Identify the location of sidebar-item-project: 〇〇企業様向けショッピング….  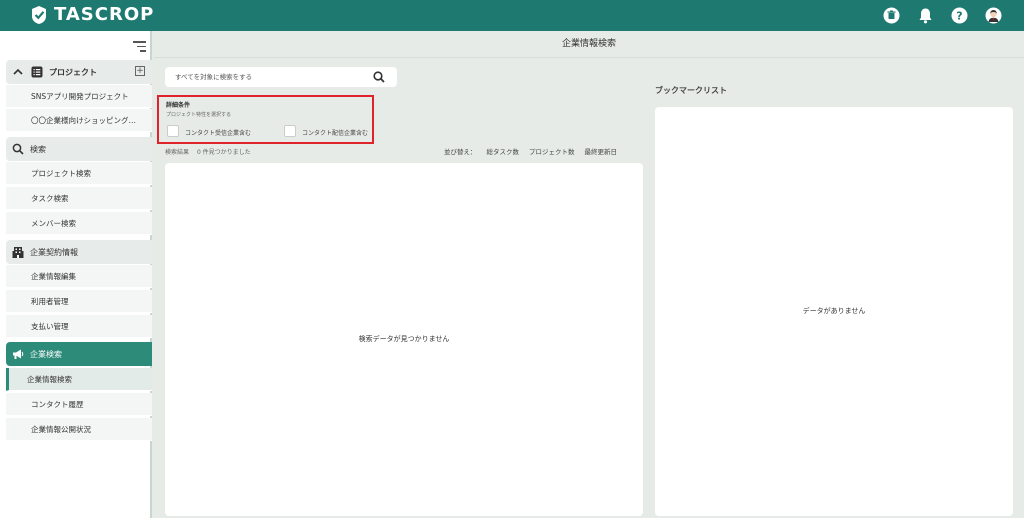
(79, 120).